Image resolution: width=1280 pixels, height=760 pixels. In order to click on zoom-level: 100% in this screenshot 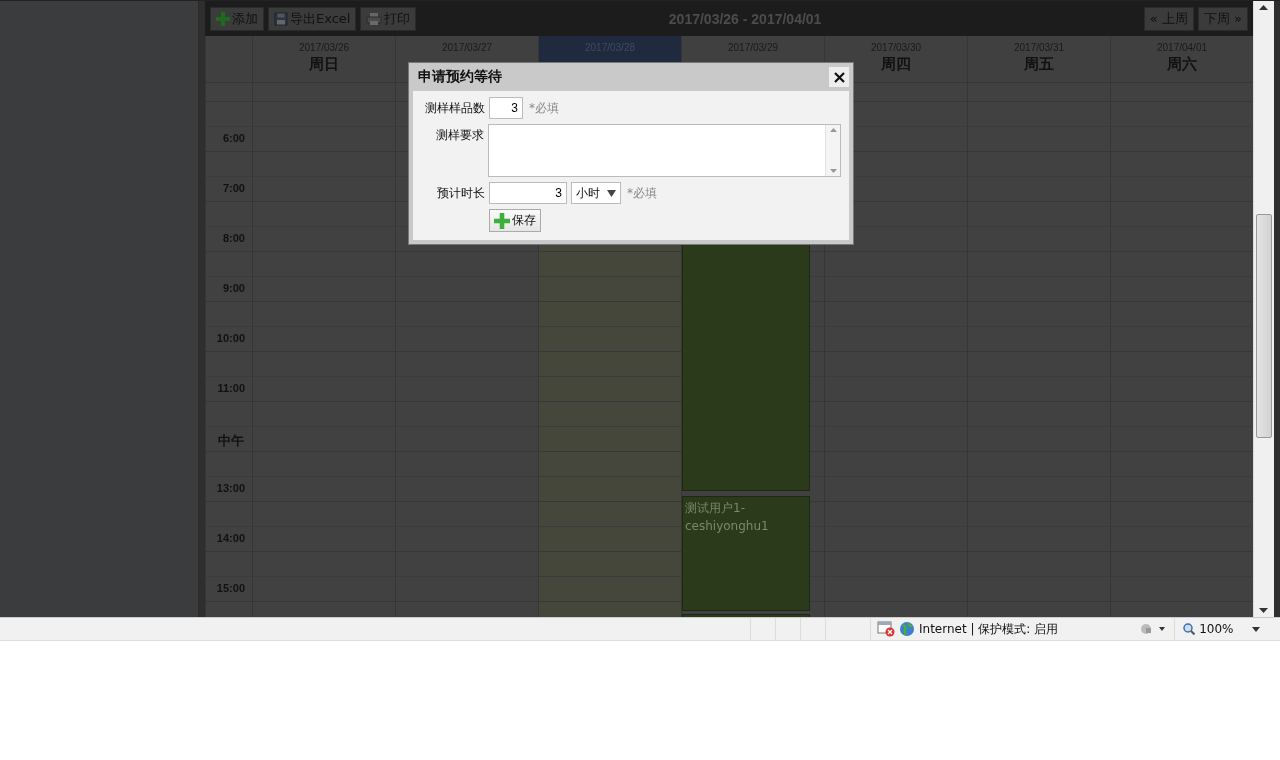, I will do `click(1216, 629)`.